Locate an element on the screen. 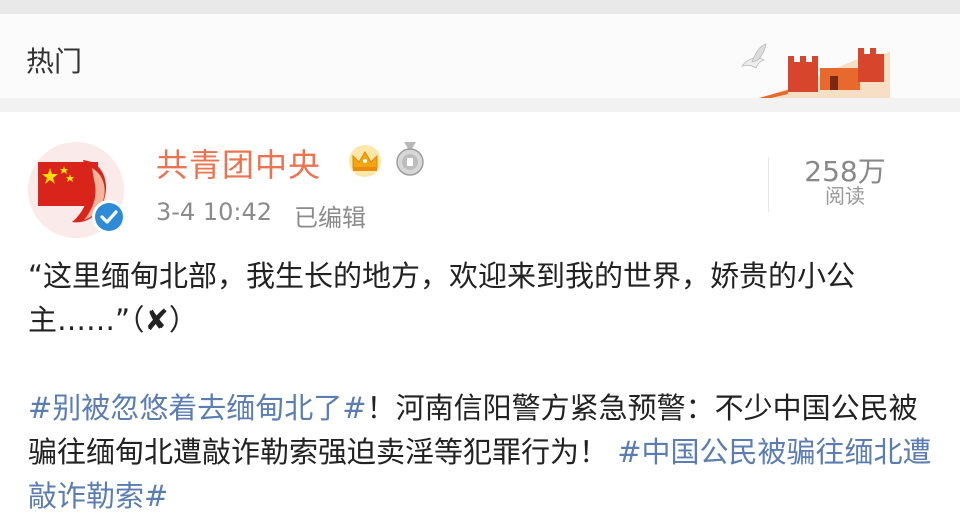 This screenshot has height=518, width=960. hashtag-link-1: #别被忽悠着去缅甸北了# is located at coordinates (197, 408).